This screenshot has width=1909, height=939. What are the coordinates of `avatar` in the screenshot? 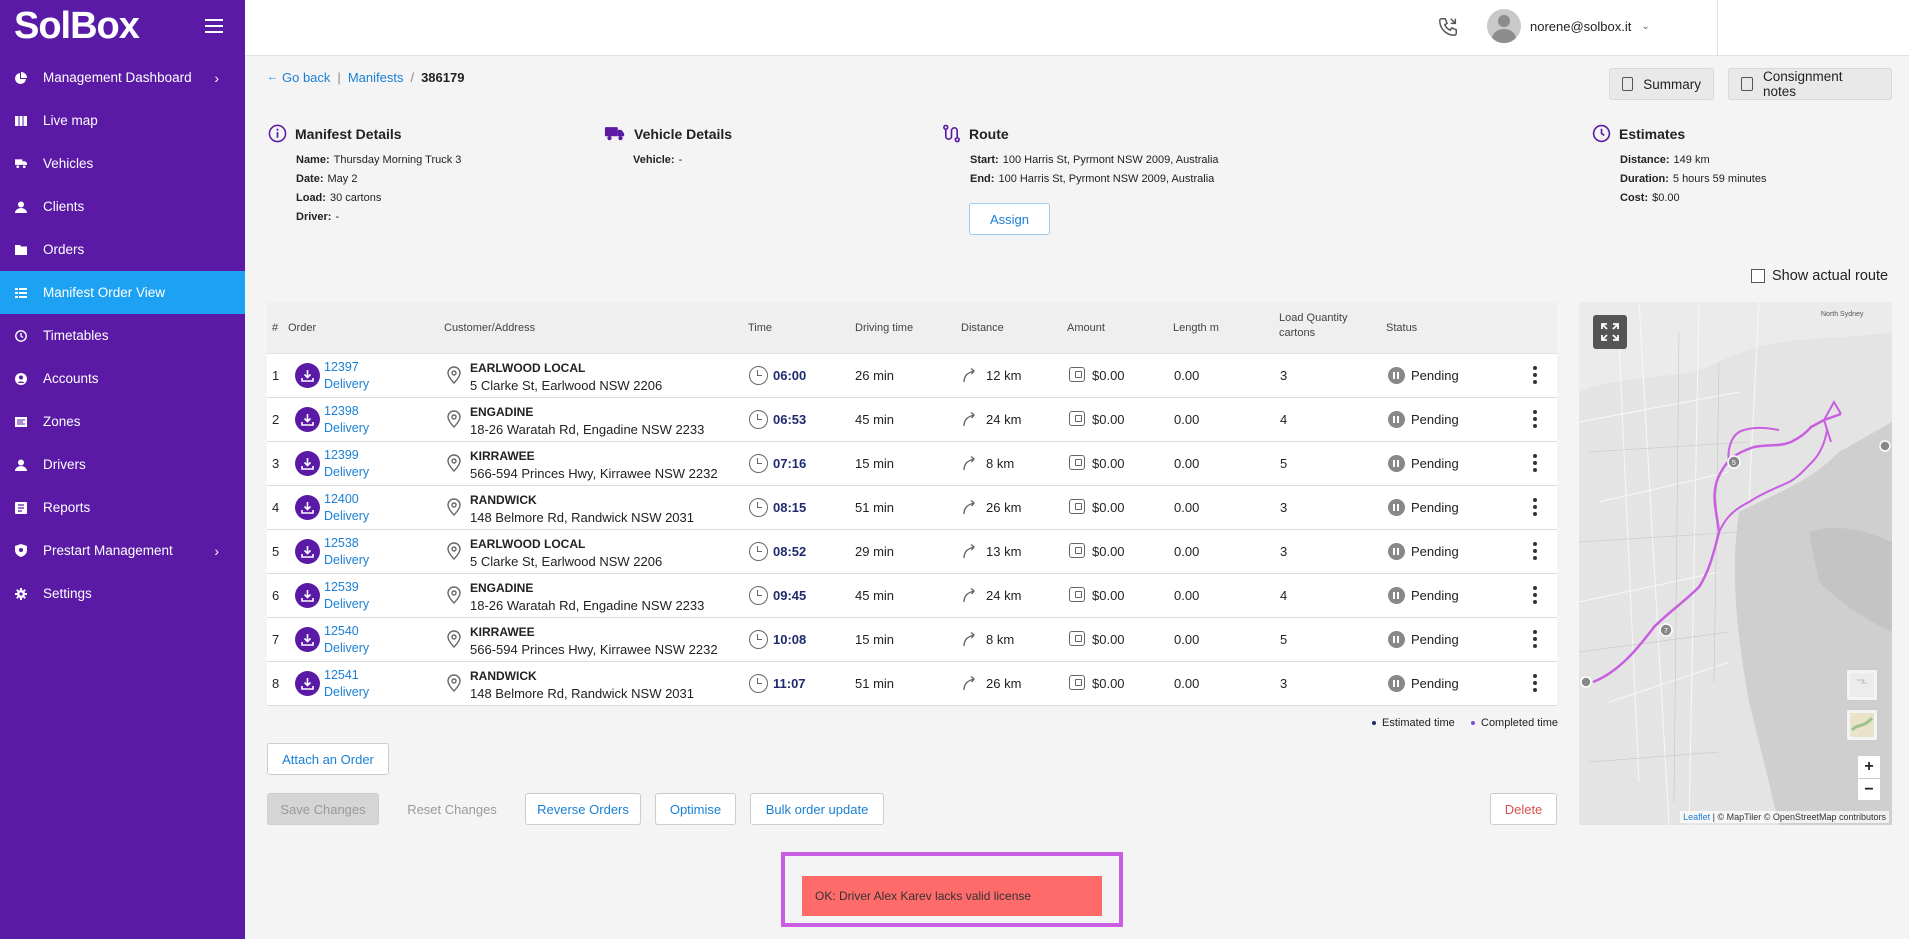 It's located at (1504, 26).